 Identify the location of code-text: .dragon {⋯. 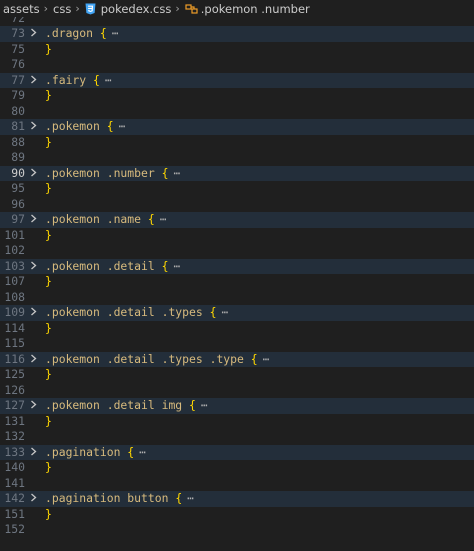
(82, 34).